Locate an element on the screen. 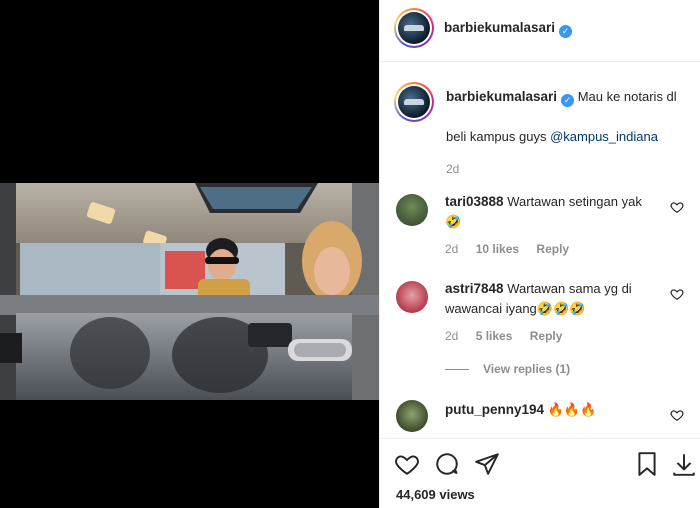 This screenshot has width=700, height=508. views-count: 44,609 views is located at coordinates (435, 494).